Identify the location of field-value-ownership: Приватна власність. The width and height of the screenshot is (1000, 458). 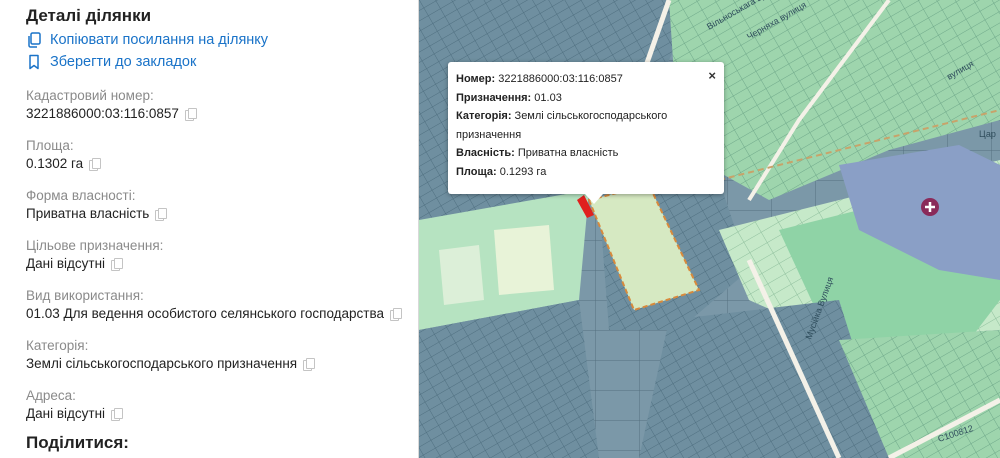
(97, 213).